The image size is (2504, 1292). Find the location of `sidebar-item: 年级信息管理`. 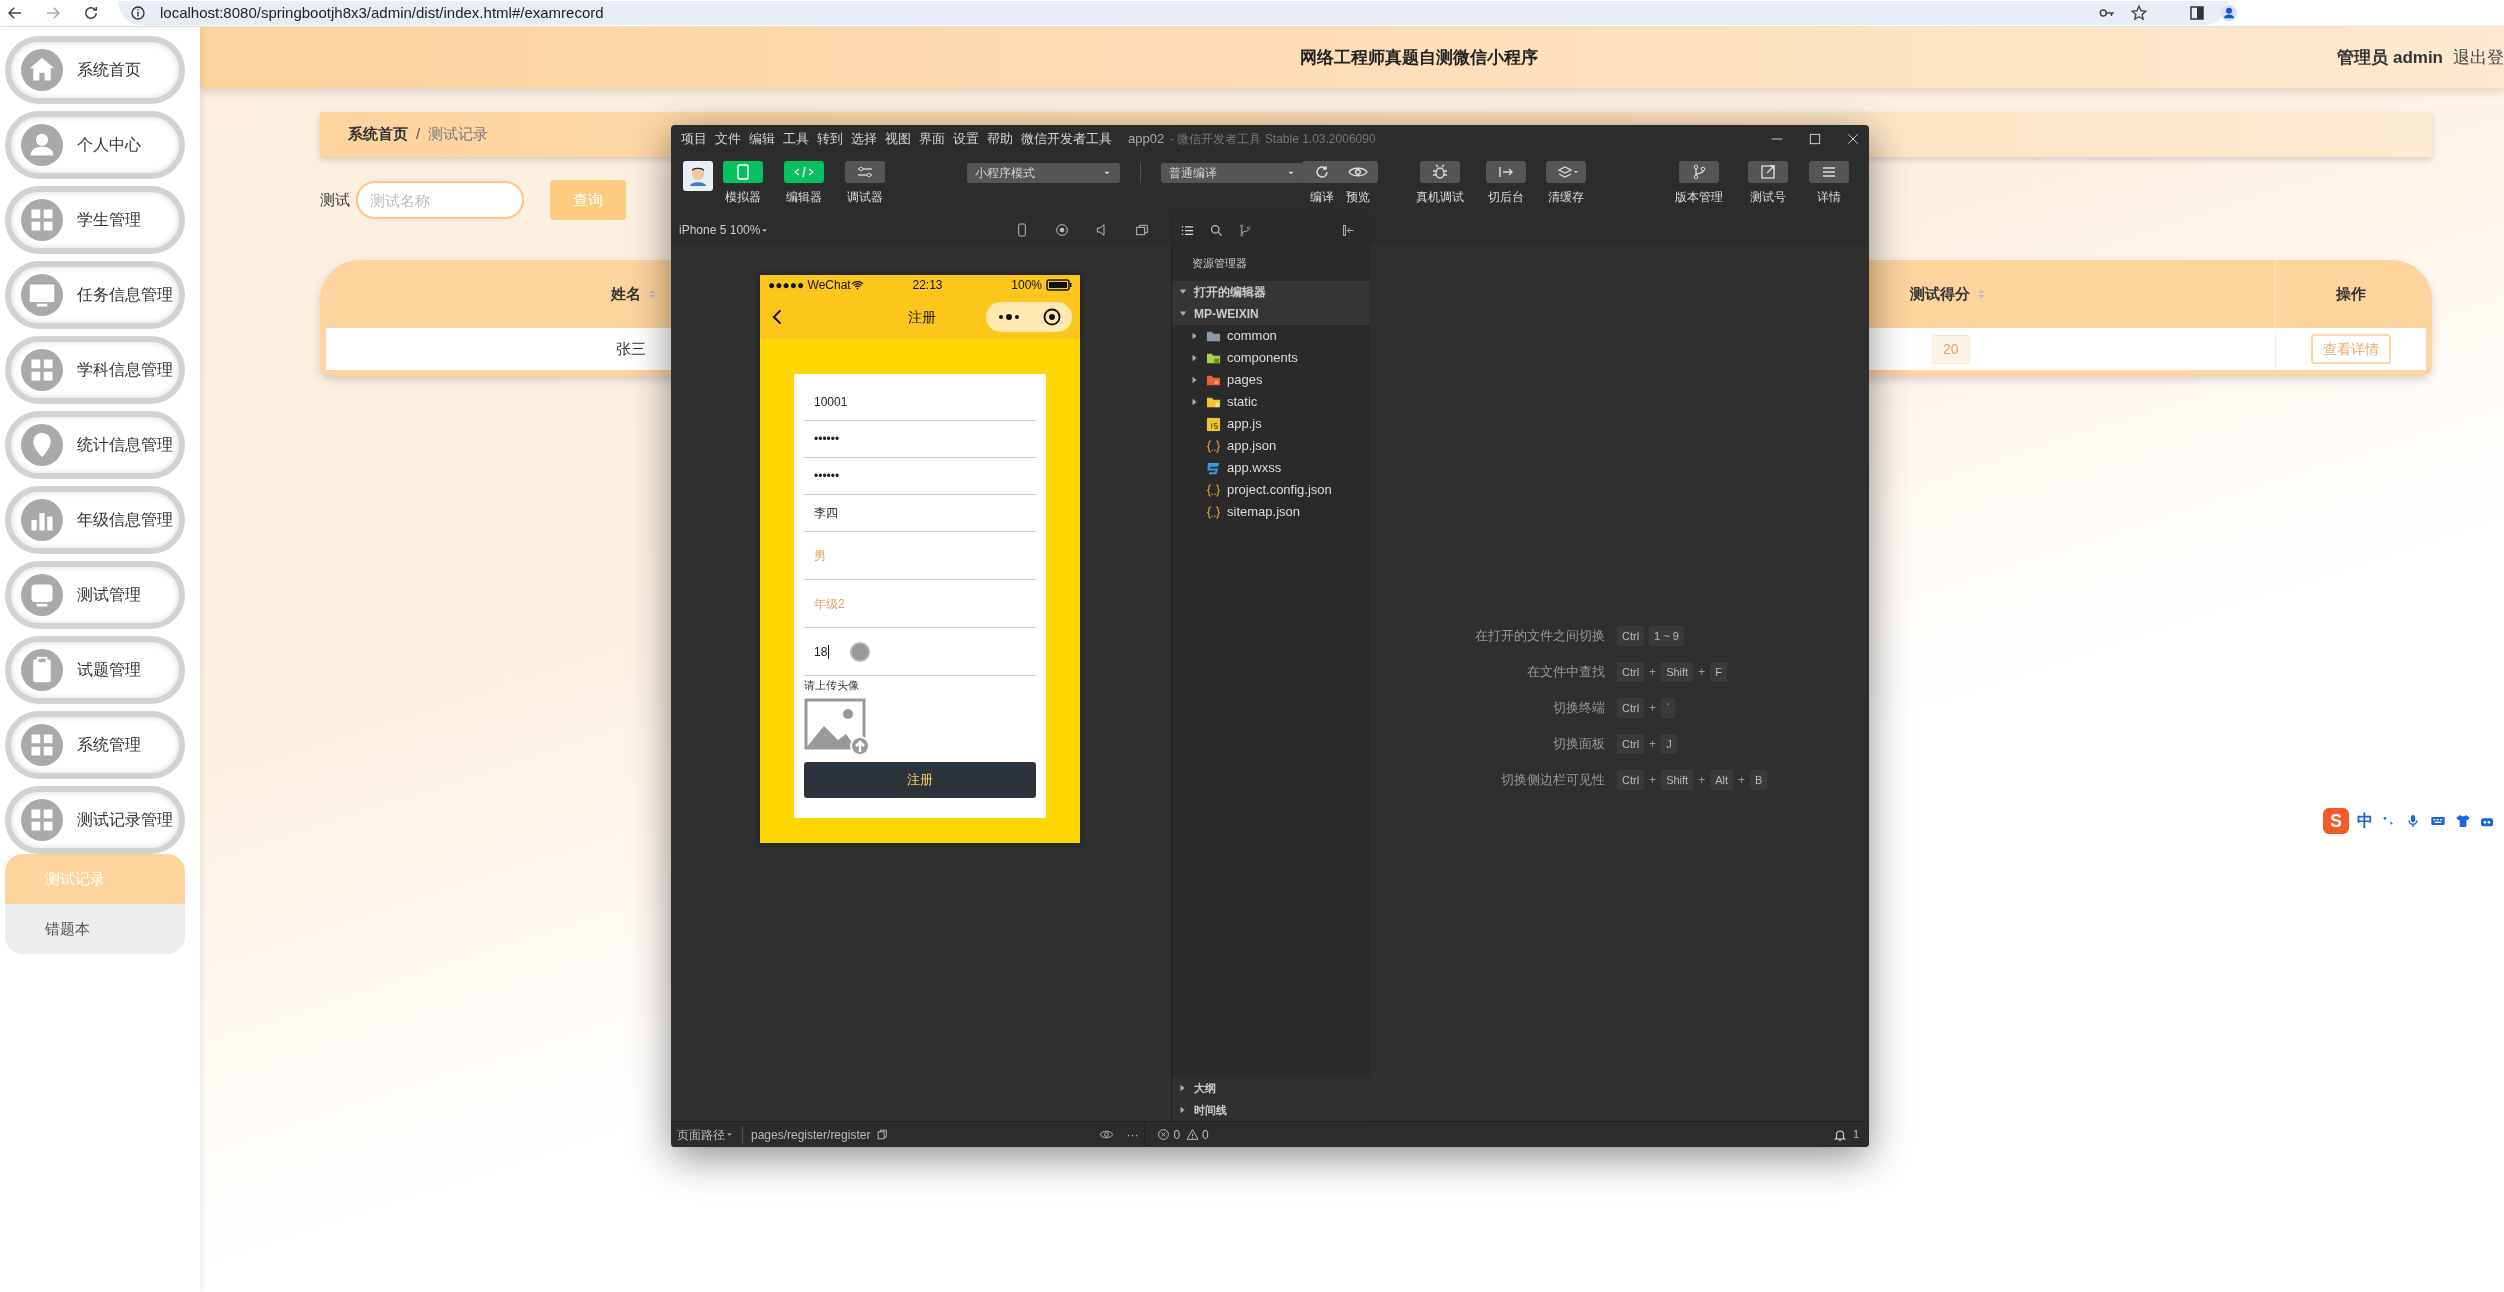

sidebar-item: 年级信息管理 is located at coordinates (95, 520).